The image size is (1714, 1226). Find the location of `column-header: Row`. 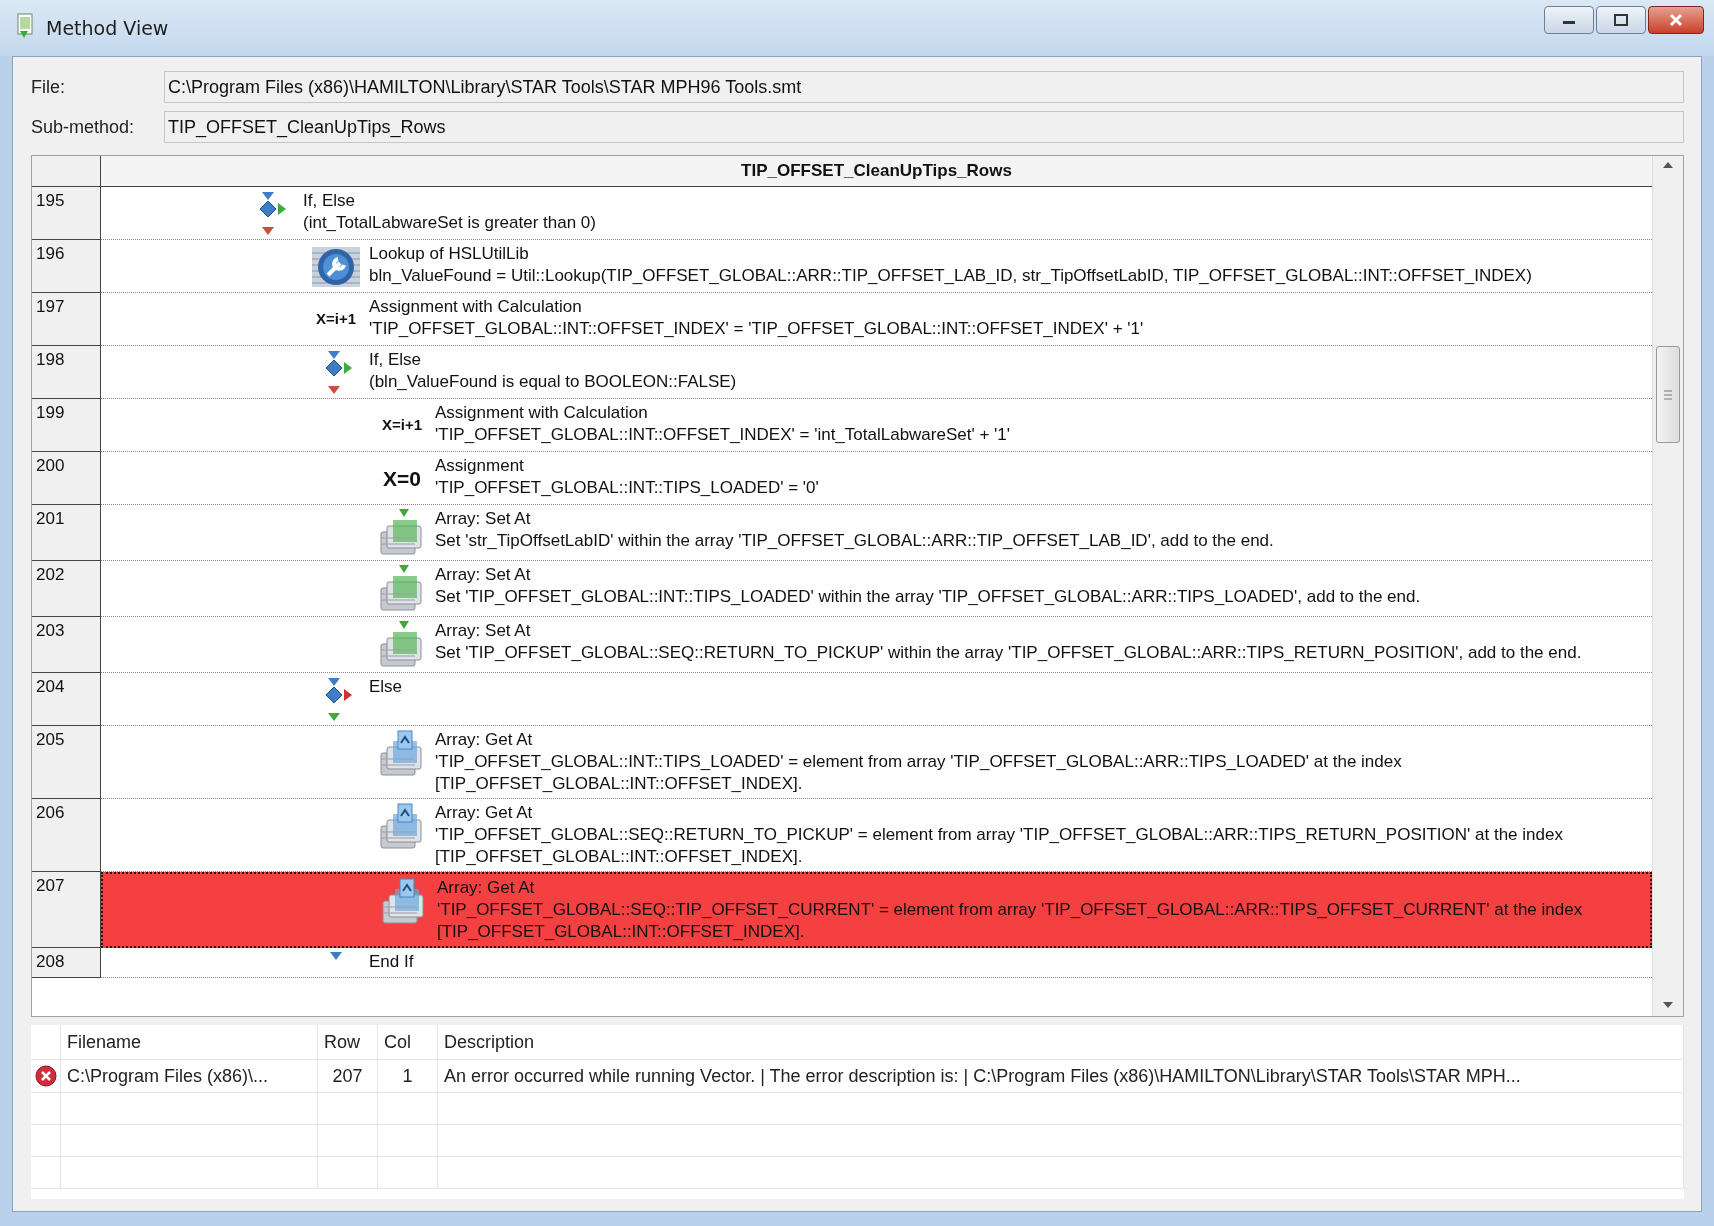

column-header: Row is located at coordinates (348, 1042).